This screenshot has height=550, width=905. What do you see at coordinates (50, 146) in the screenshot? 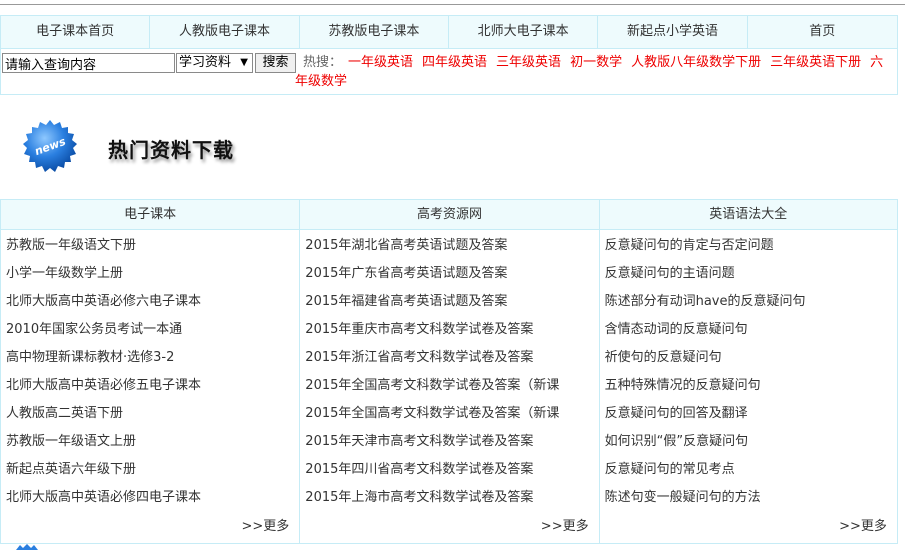
I see `news-badge-icon: news` at bounding box center [50, 146].